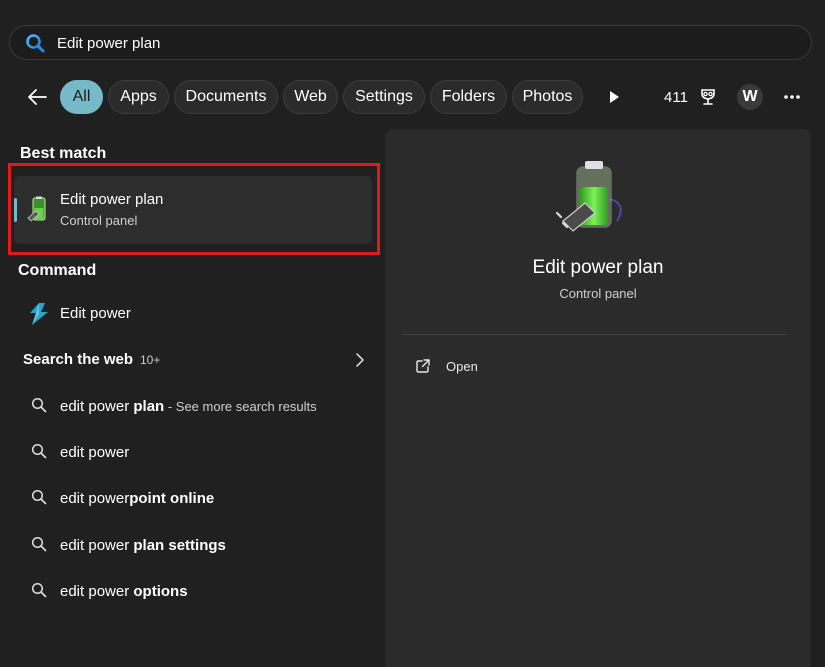 Image resolution: width=825 pixels, height=667 pixels. What do you see at coordinates (37, 97) in the screenshot?
I see `back-arrow-icon` at bounding box center [37, 97].